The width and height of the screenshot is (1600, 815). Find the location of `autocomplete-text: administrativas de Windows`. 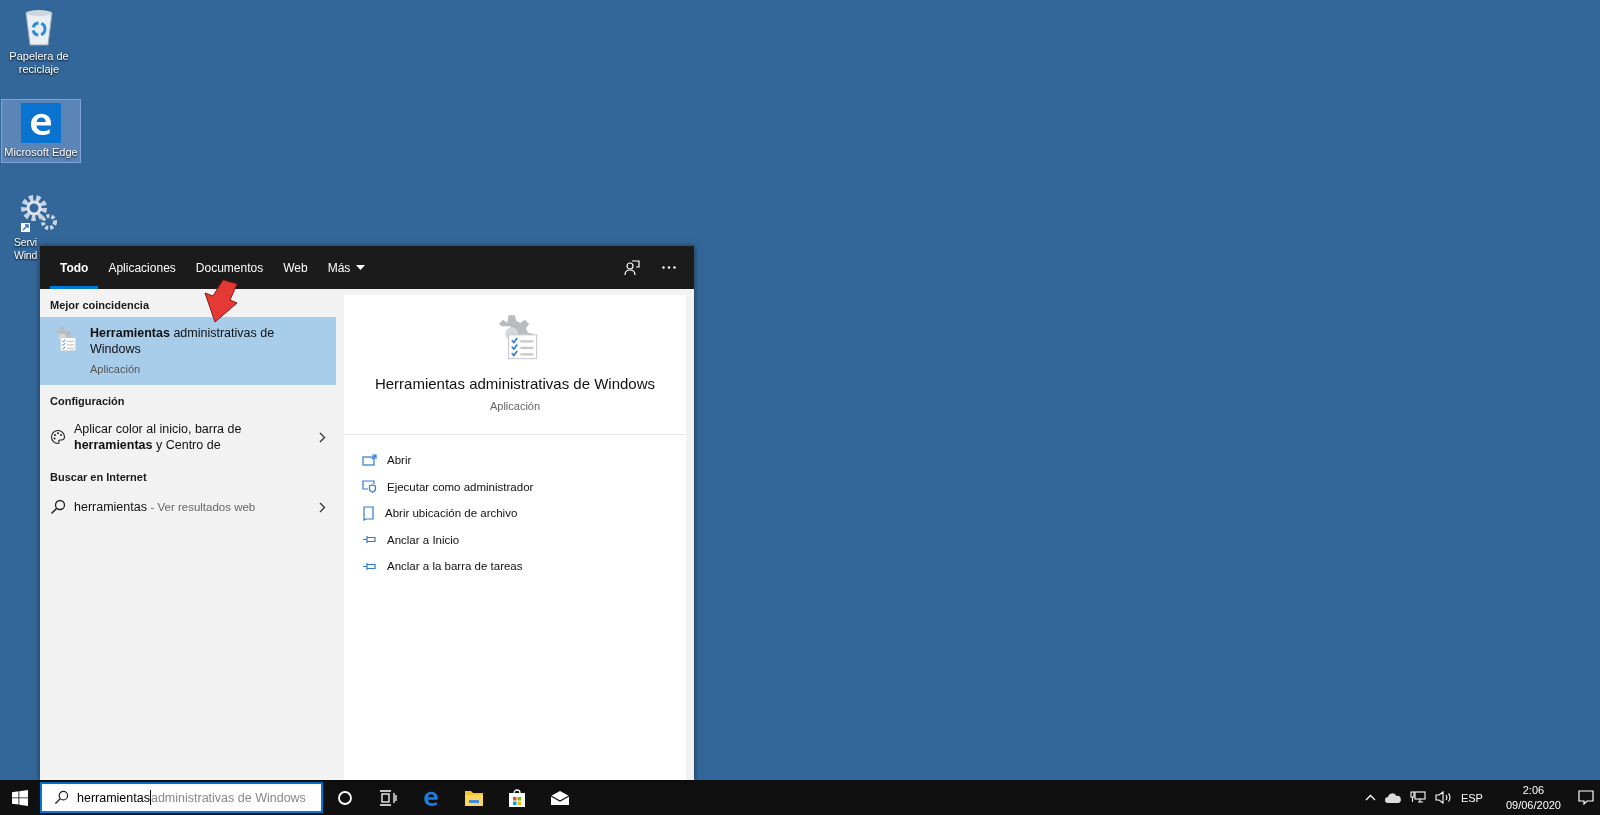

autocomplete-text: administrativas de Windows is located at coordinates (228, 797).